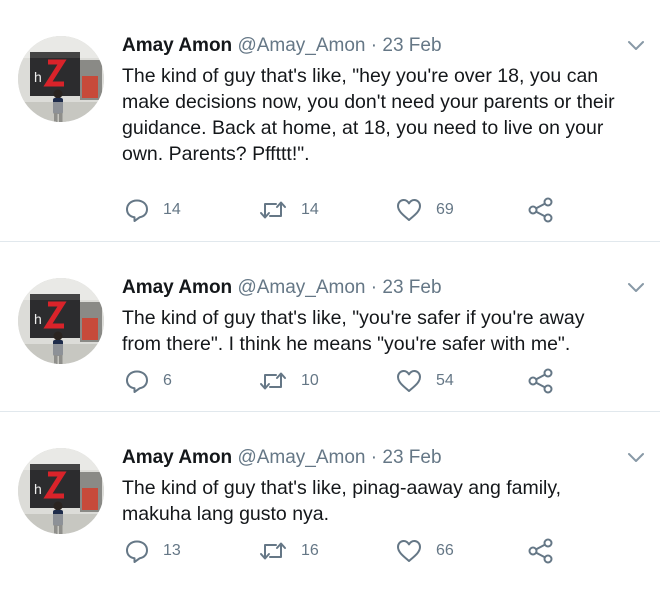 The height and width of the screenshot is (600, 660). Describe the element at coordinates (172, 209) in the screenshot. I see `reply-count: 14` at that location.